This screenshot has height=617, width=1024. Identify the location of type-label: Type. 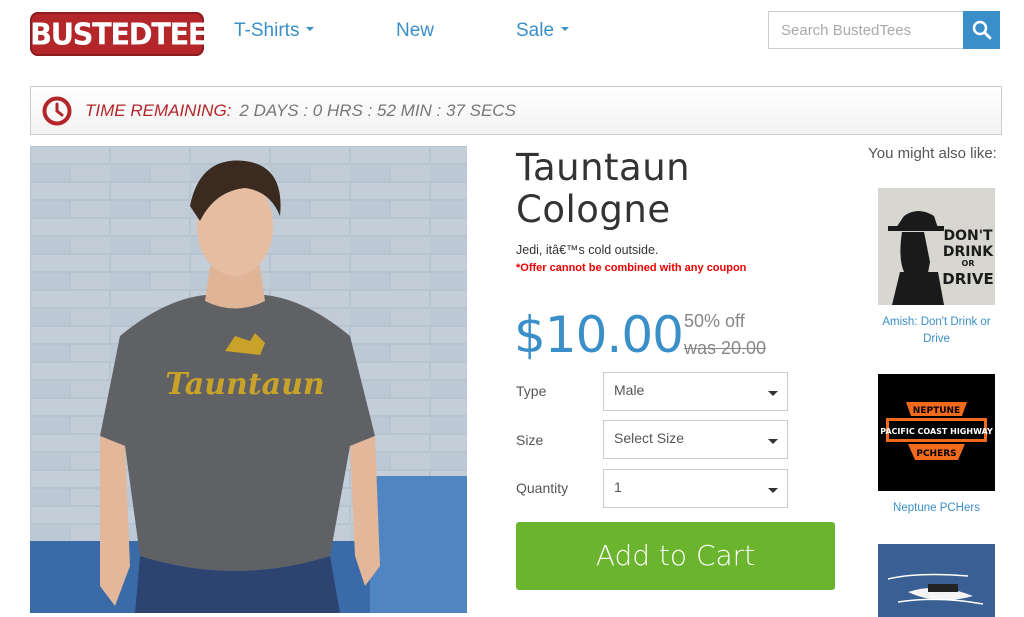
(531, 391).